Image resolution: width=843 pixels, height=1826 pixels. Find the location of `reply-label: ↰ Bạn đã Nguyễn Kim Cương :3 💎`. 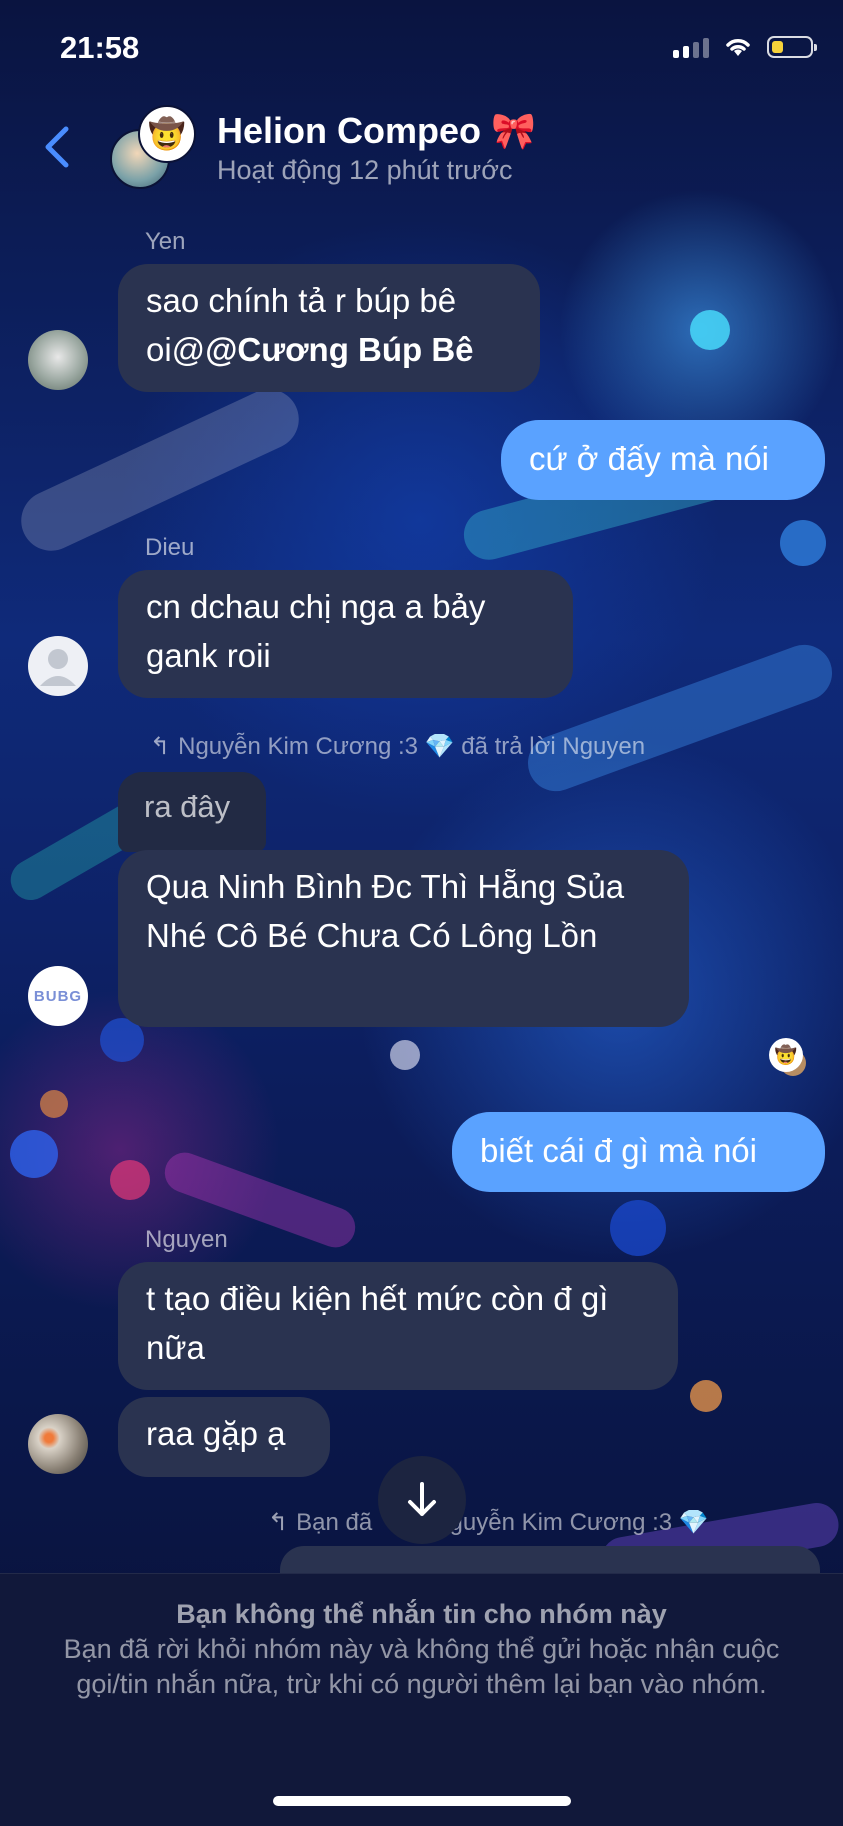

reply-label: ↰ Bạn đã Nguyễn Kim Cương :3 💎 is located at coordinates (488, 1522).